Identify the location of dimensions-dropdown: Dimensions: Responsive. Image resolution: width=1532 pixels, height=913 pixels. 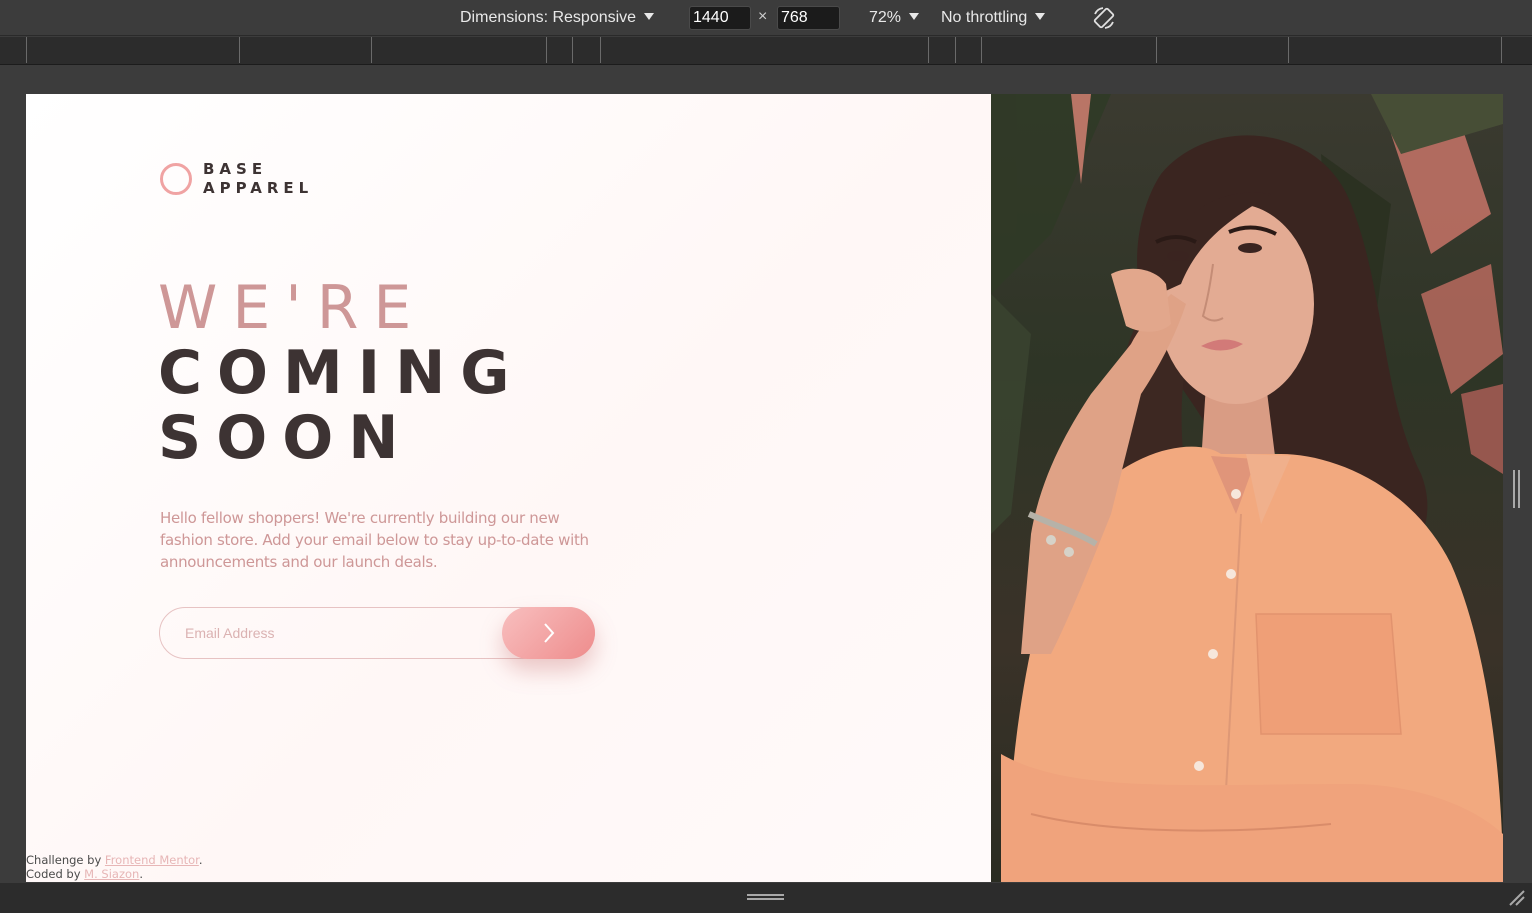
(557, 18).